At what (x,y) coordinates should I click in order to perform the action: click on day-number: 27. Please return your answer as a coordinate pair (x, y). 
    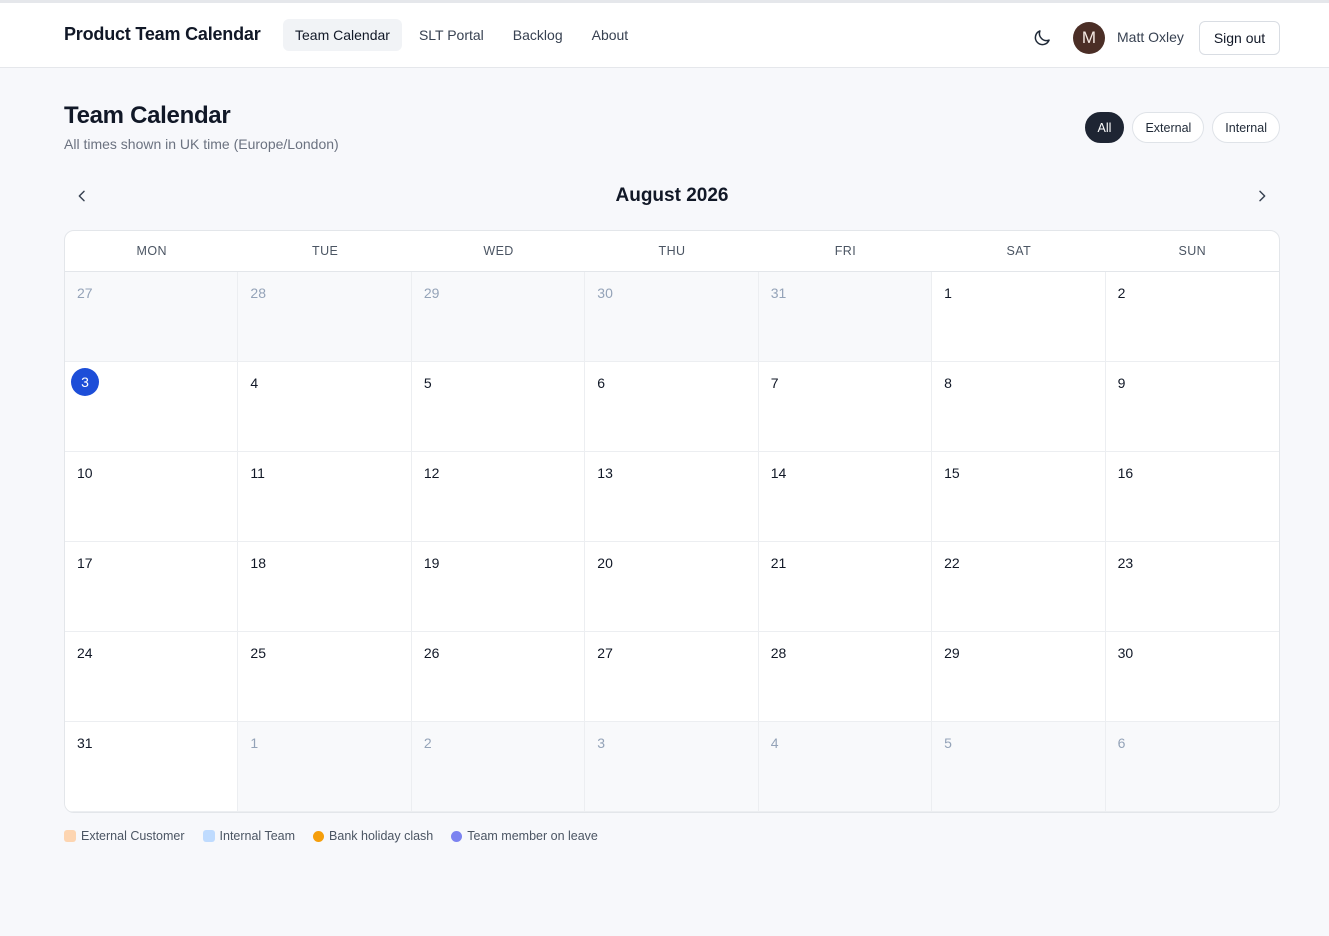
    Looking at the image, I should click on (605, 653).